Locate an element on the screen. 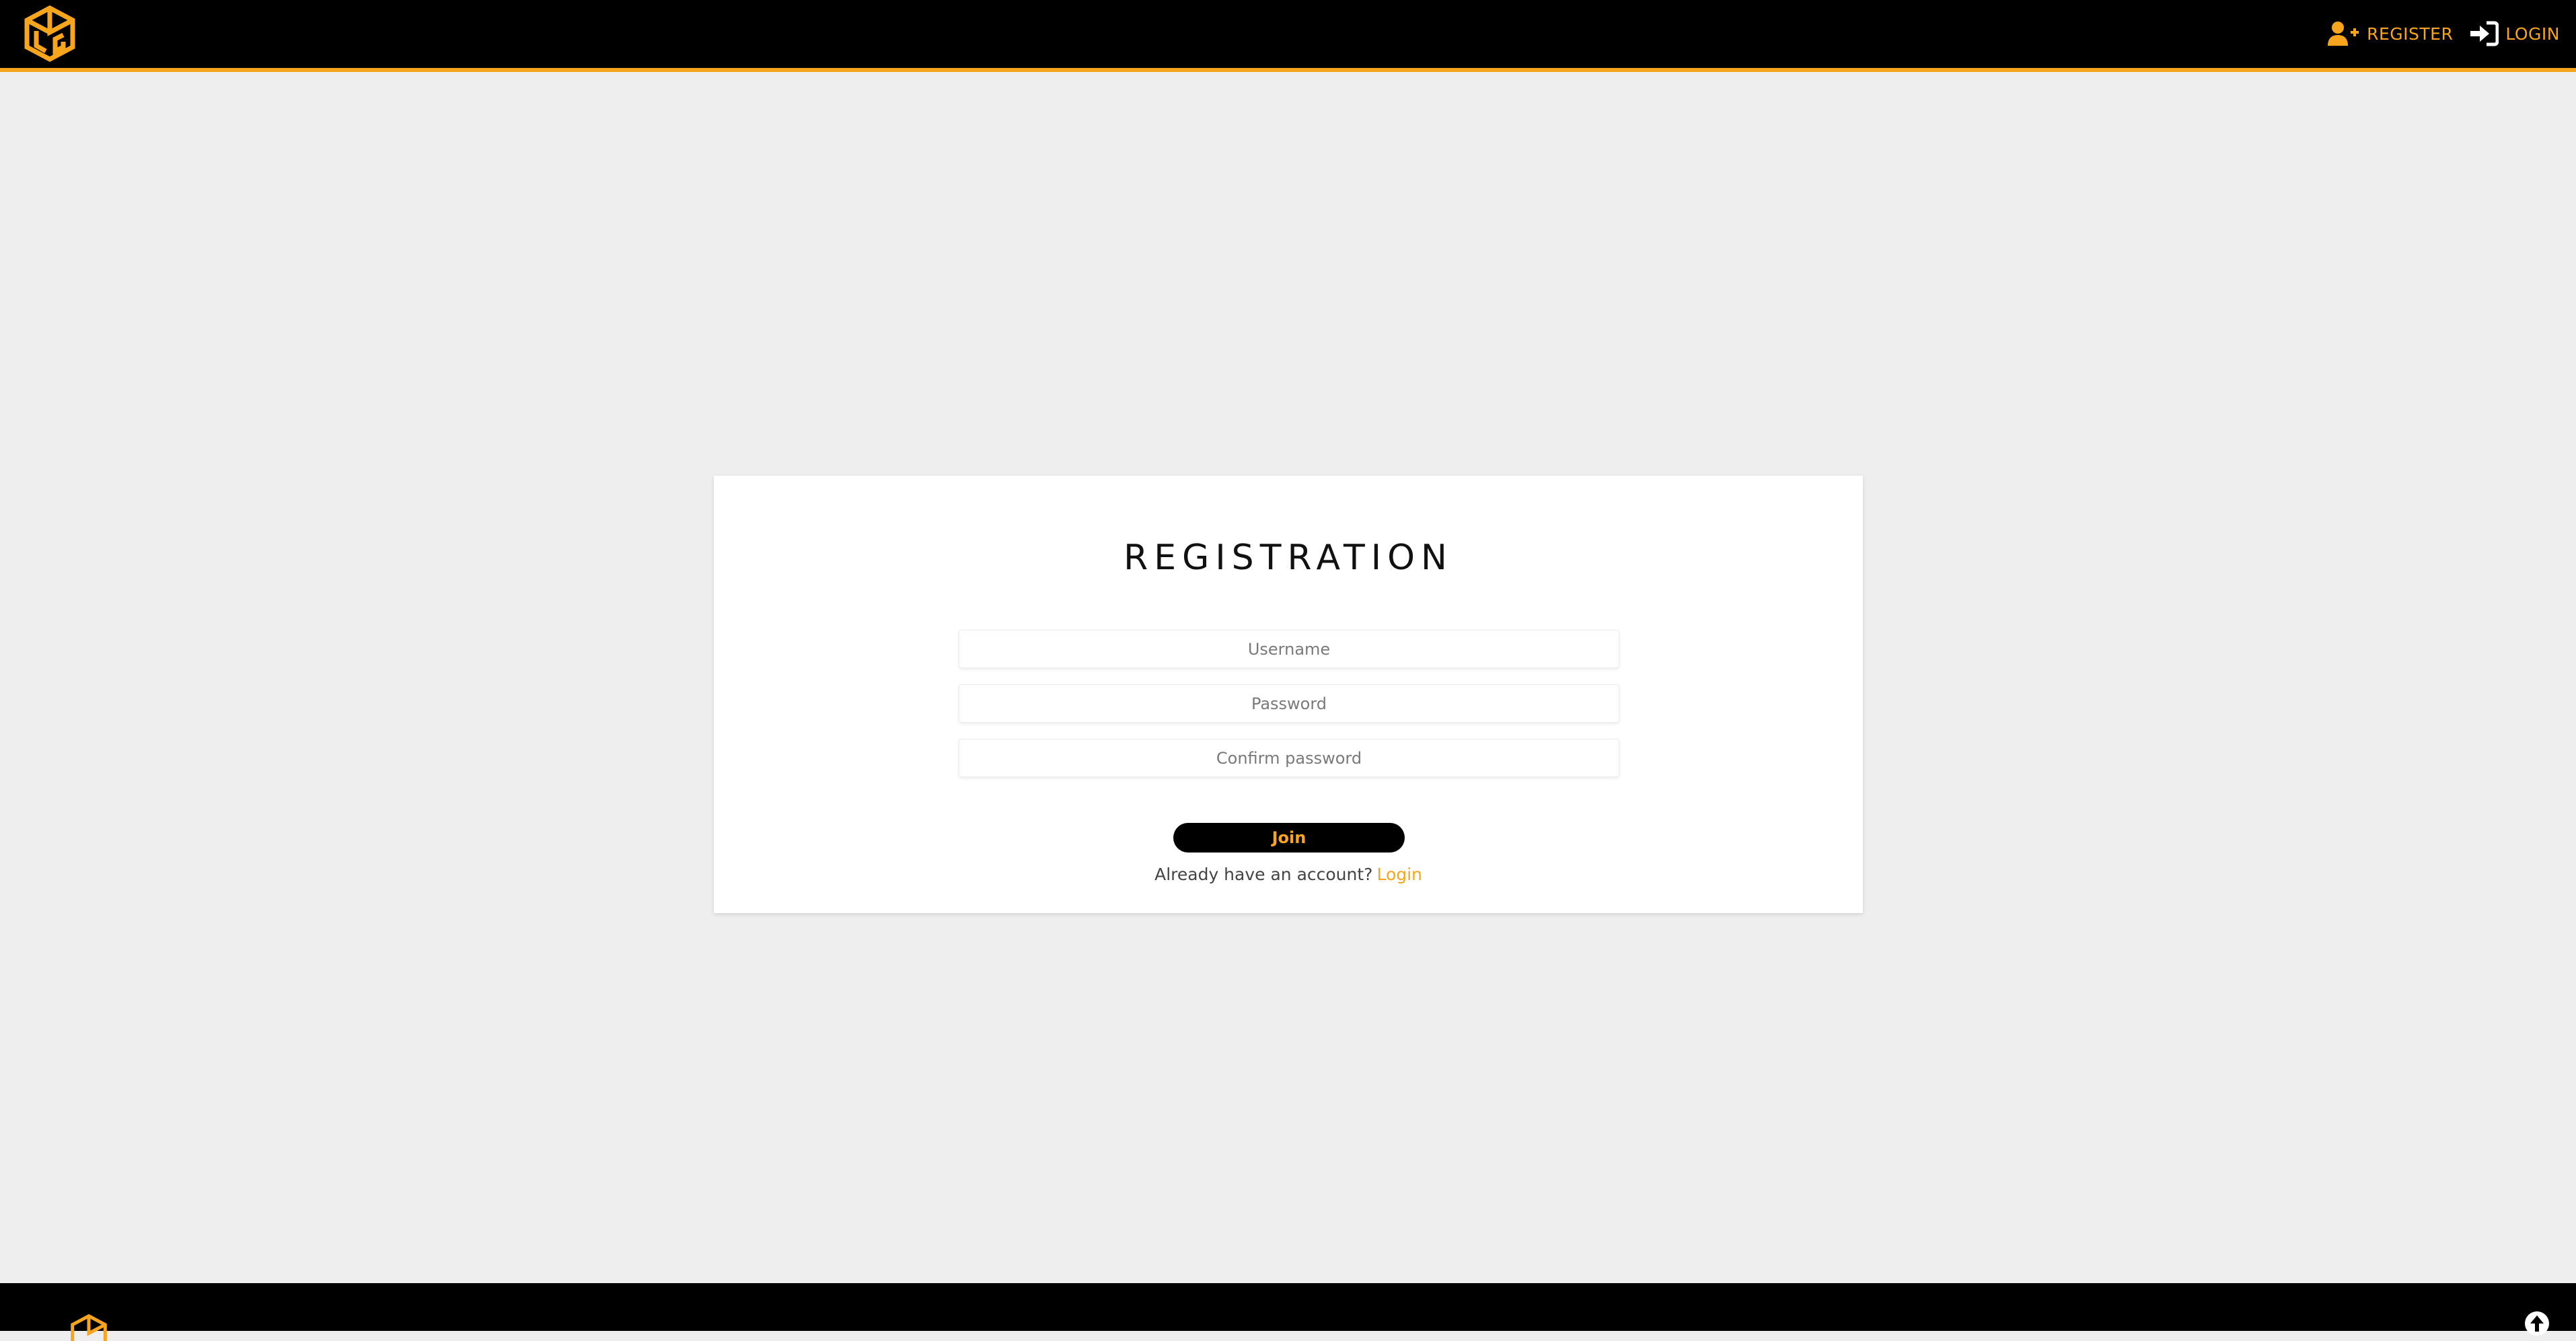 This screenshot has height=1341, width=2576. header-nav: REGISTER LOGIN is located at coordinates (2435, 33).